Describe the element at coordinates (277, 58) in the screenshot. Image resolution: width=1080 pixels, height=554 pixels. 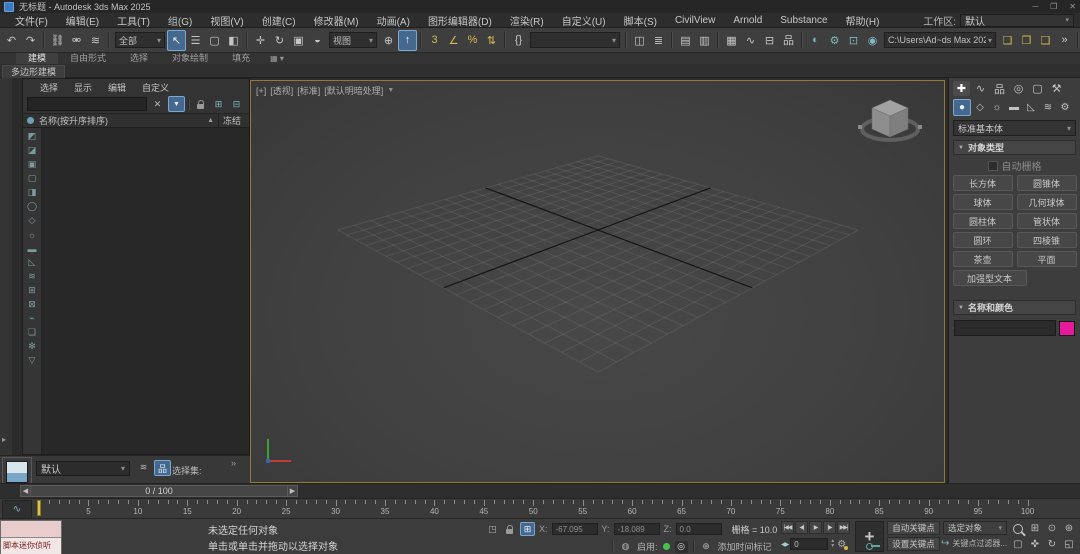
I see `ribbon-overflow-icon: ▦ ▾` at that location.